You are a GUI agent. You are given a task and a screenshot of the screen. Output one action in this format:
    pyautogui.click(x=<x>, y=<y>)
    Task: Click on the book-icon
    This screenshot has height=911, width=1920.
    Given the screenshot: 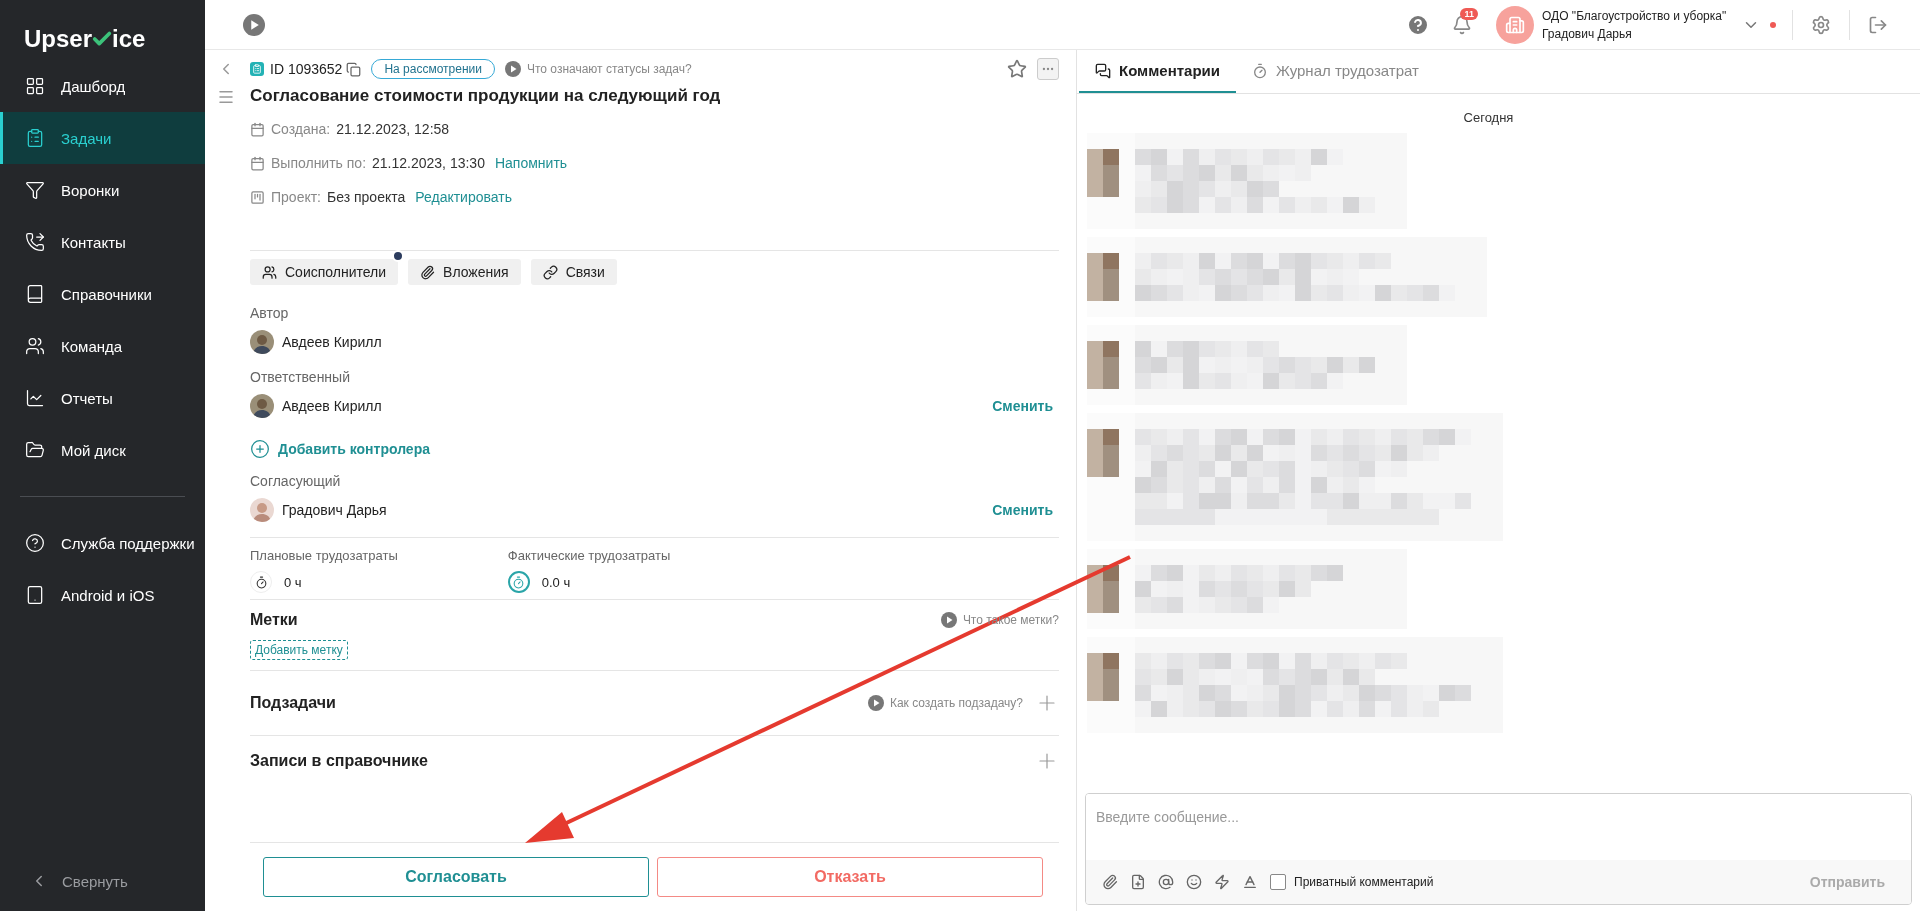 What is the action you would take?
    pyautogui.click(x=35, y=294)
    